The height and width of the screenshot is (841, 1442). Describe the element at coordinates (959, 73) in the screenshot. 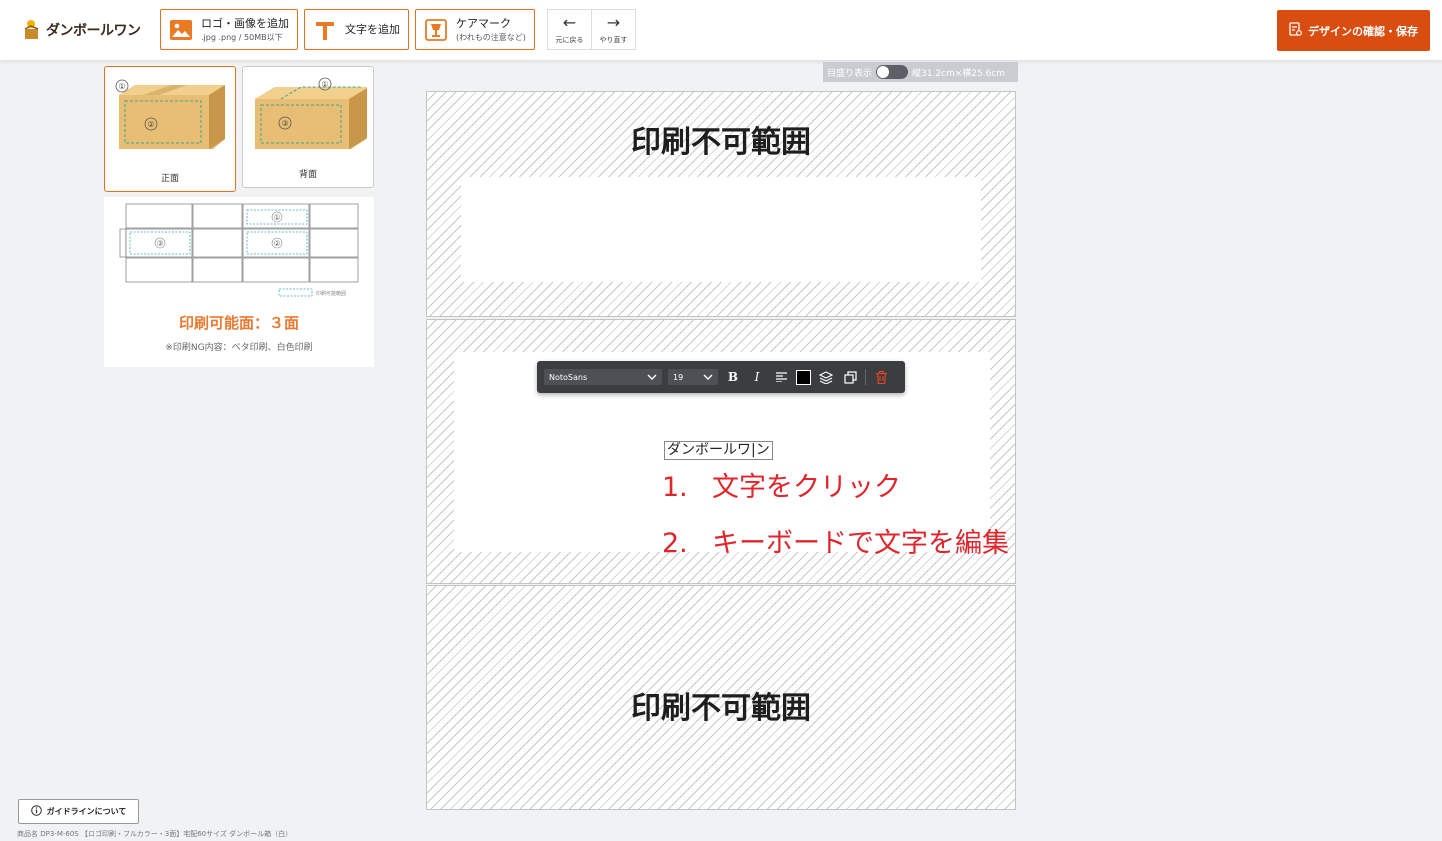

I see `canvas-dimensions: 縦31.2cm×横25.6cm` at that location.